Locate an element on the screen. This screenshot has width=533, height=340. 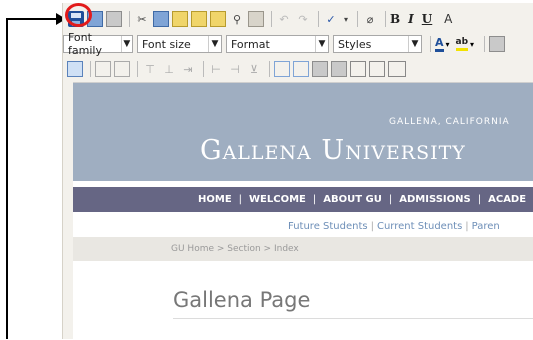
row-after-icon: ⊥ is located at coordinates (169, 69).